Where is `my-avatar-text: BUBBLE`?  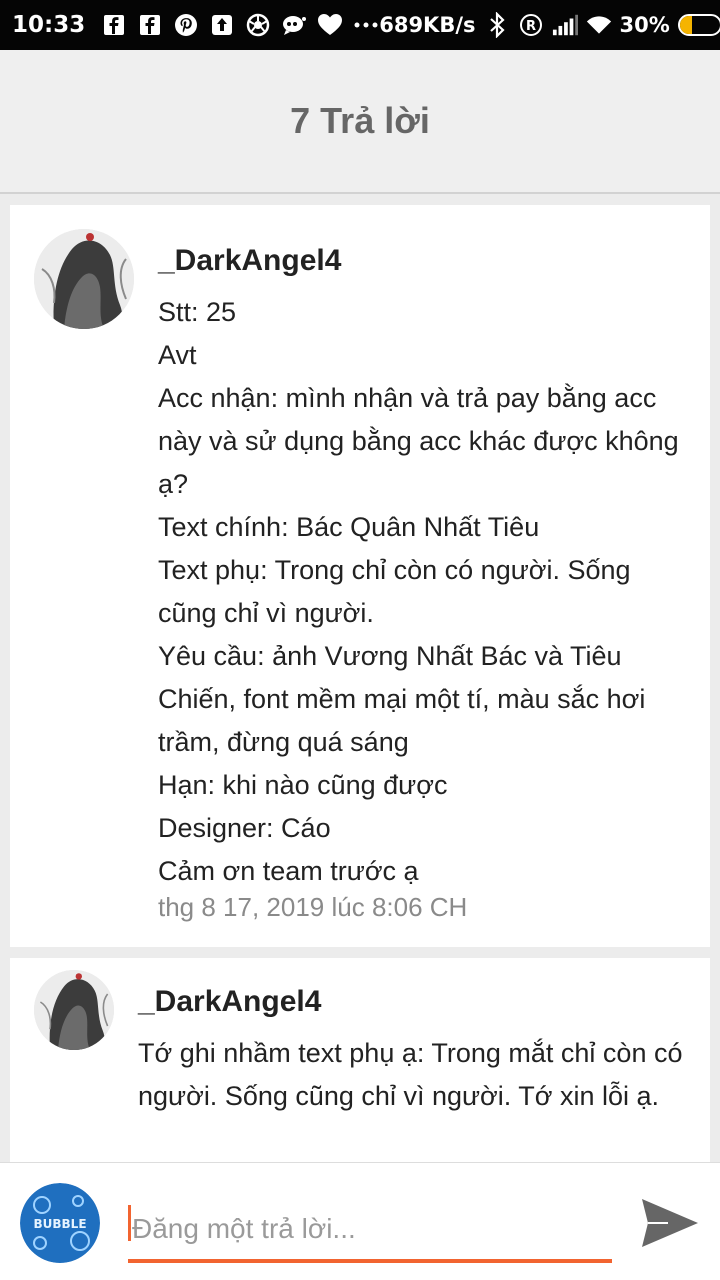 my-avatar-text: BUBBLE is located at coordinates (59, 1224).